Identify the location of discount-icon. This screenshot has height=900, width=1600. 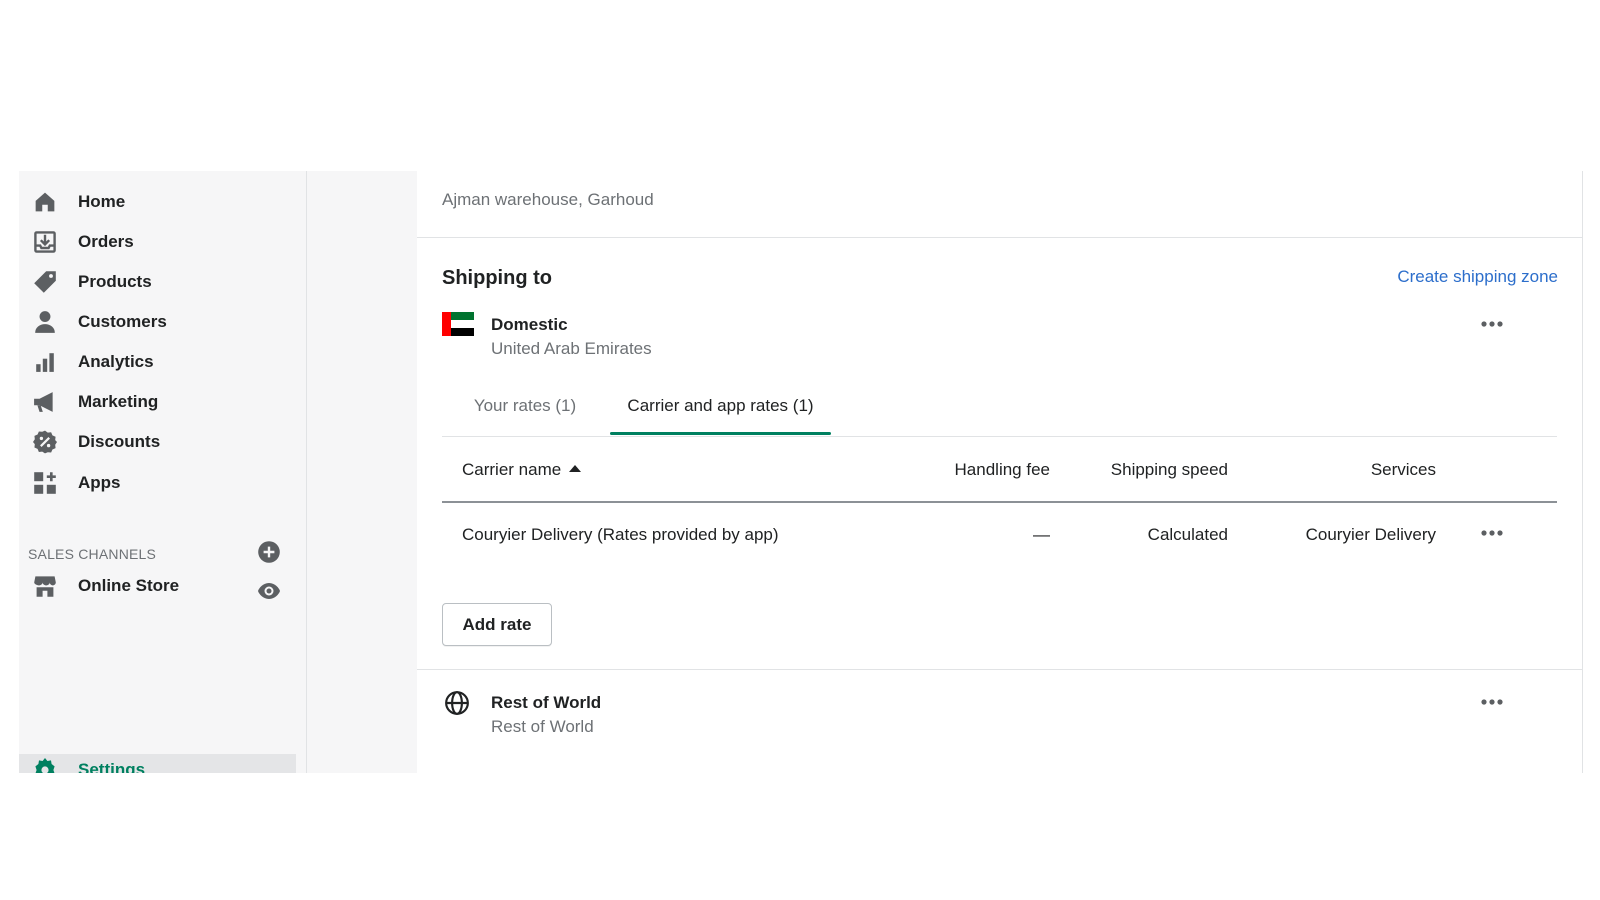
(45, 442).